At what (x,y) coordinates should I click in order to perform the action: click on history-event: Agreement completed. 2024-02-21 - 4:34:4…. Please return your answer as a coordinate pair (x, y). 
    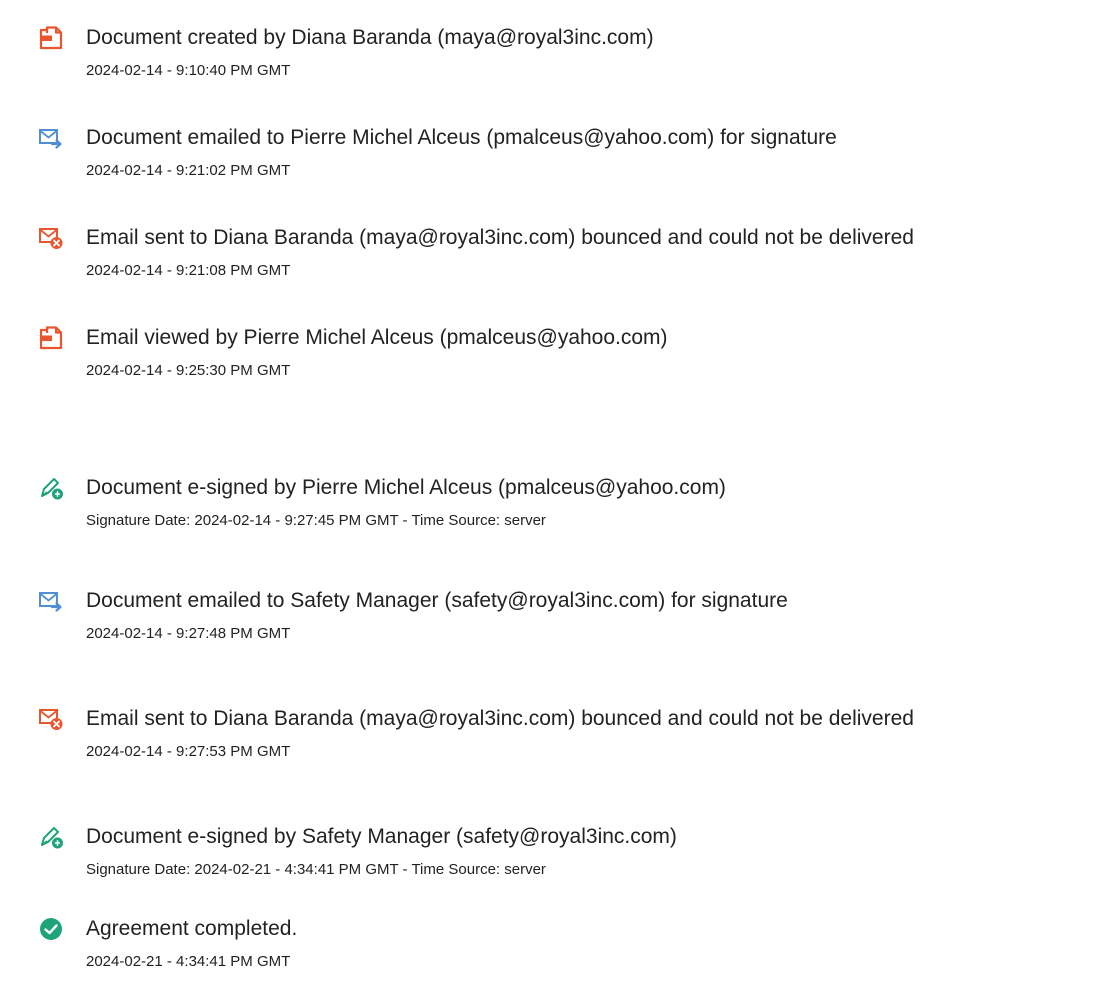
    Looking at the image, I should click on (554, 951).